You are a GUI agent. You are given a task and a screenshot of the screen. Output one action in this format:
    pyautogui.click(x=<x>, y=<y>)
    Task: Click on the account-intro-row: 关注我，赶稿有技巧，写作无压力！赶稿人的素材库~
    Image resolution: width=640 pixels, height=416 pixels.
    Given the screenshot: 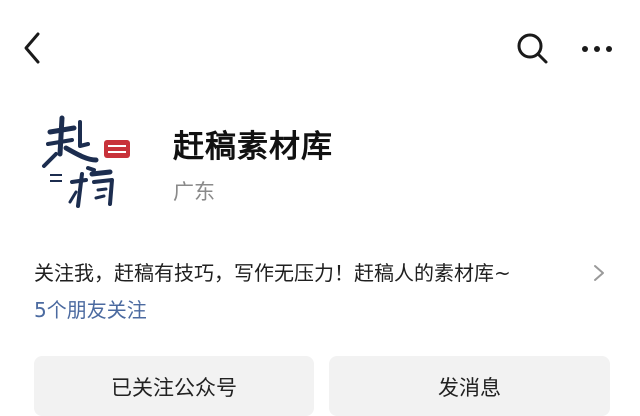 What is the action you would take?
    pyautogui.click(x=320, y=273)
    